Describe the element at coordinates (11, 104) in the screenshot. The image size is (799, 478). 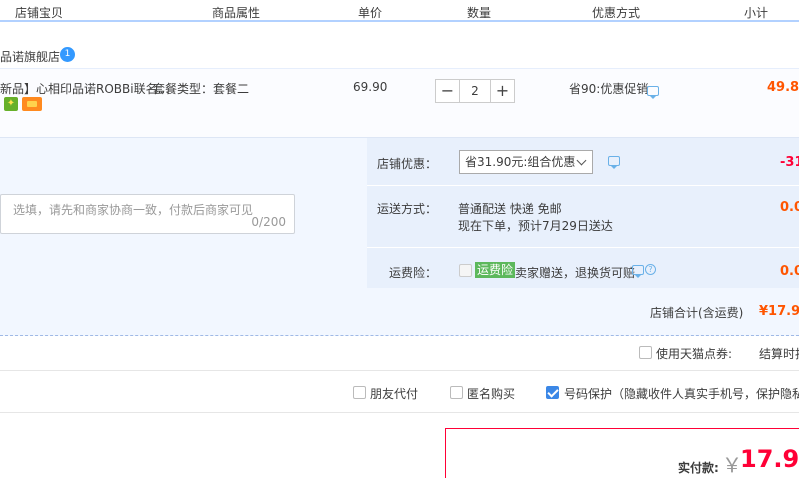
I see `tmall-badge-icon: ✦` at that location.